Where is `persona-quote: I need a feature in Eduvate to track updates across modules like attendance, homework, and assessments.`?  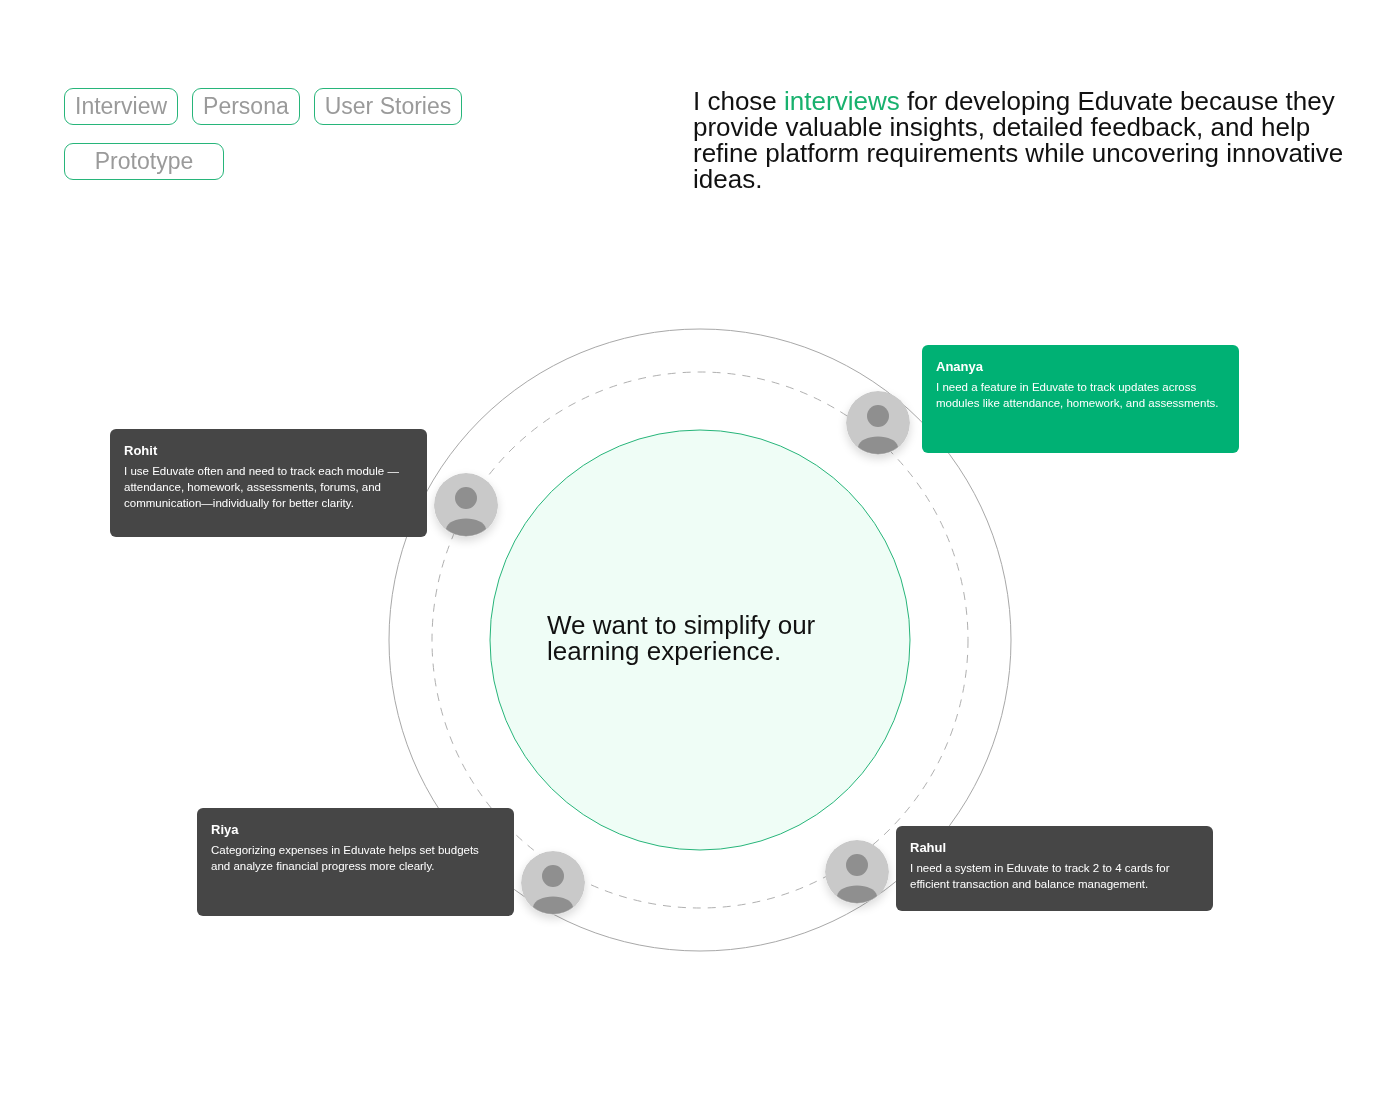 persona-quote: I need a feature in Eduvate to track updates across modules like attendance, homework, and assessments. is located at coordinates (1078, 395).